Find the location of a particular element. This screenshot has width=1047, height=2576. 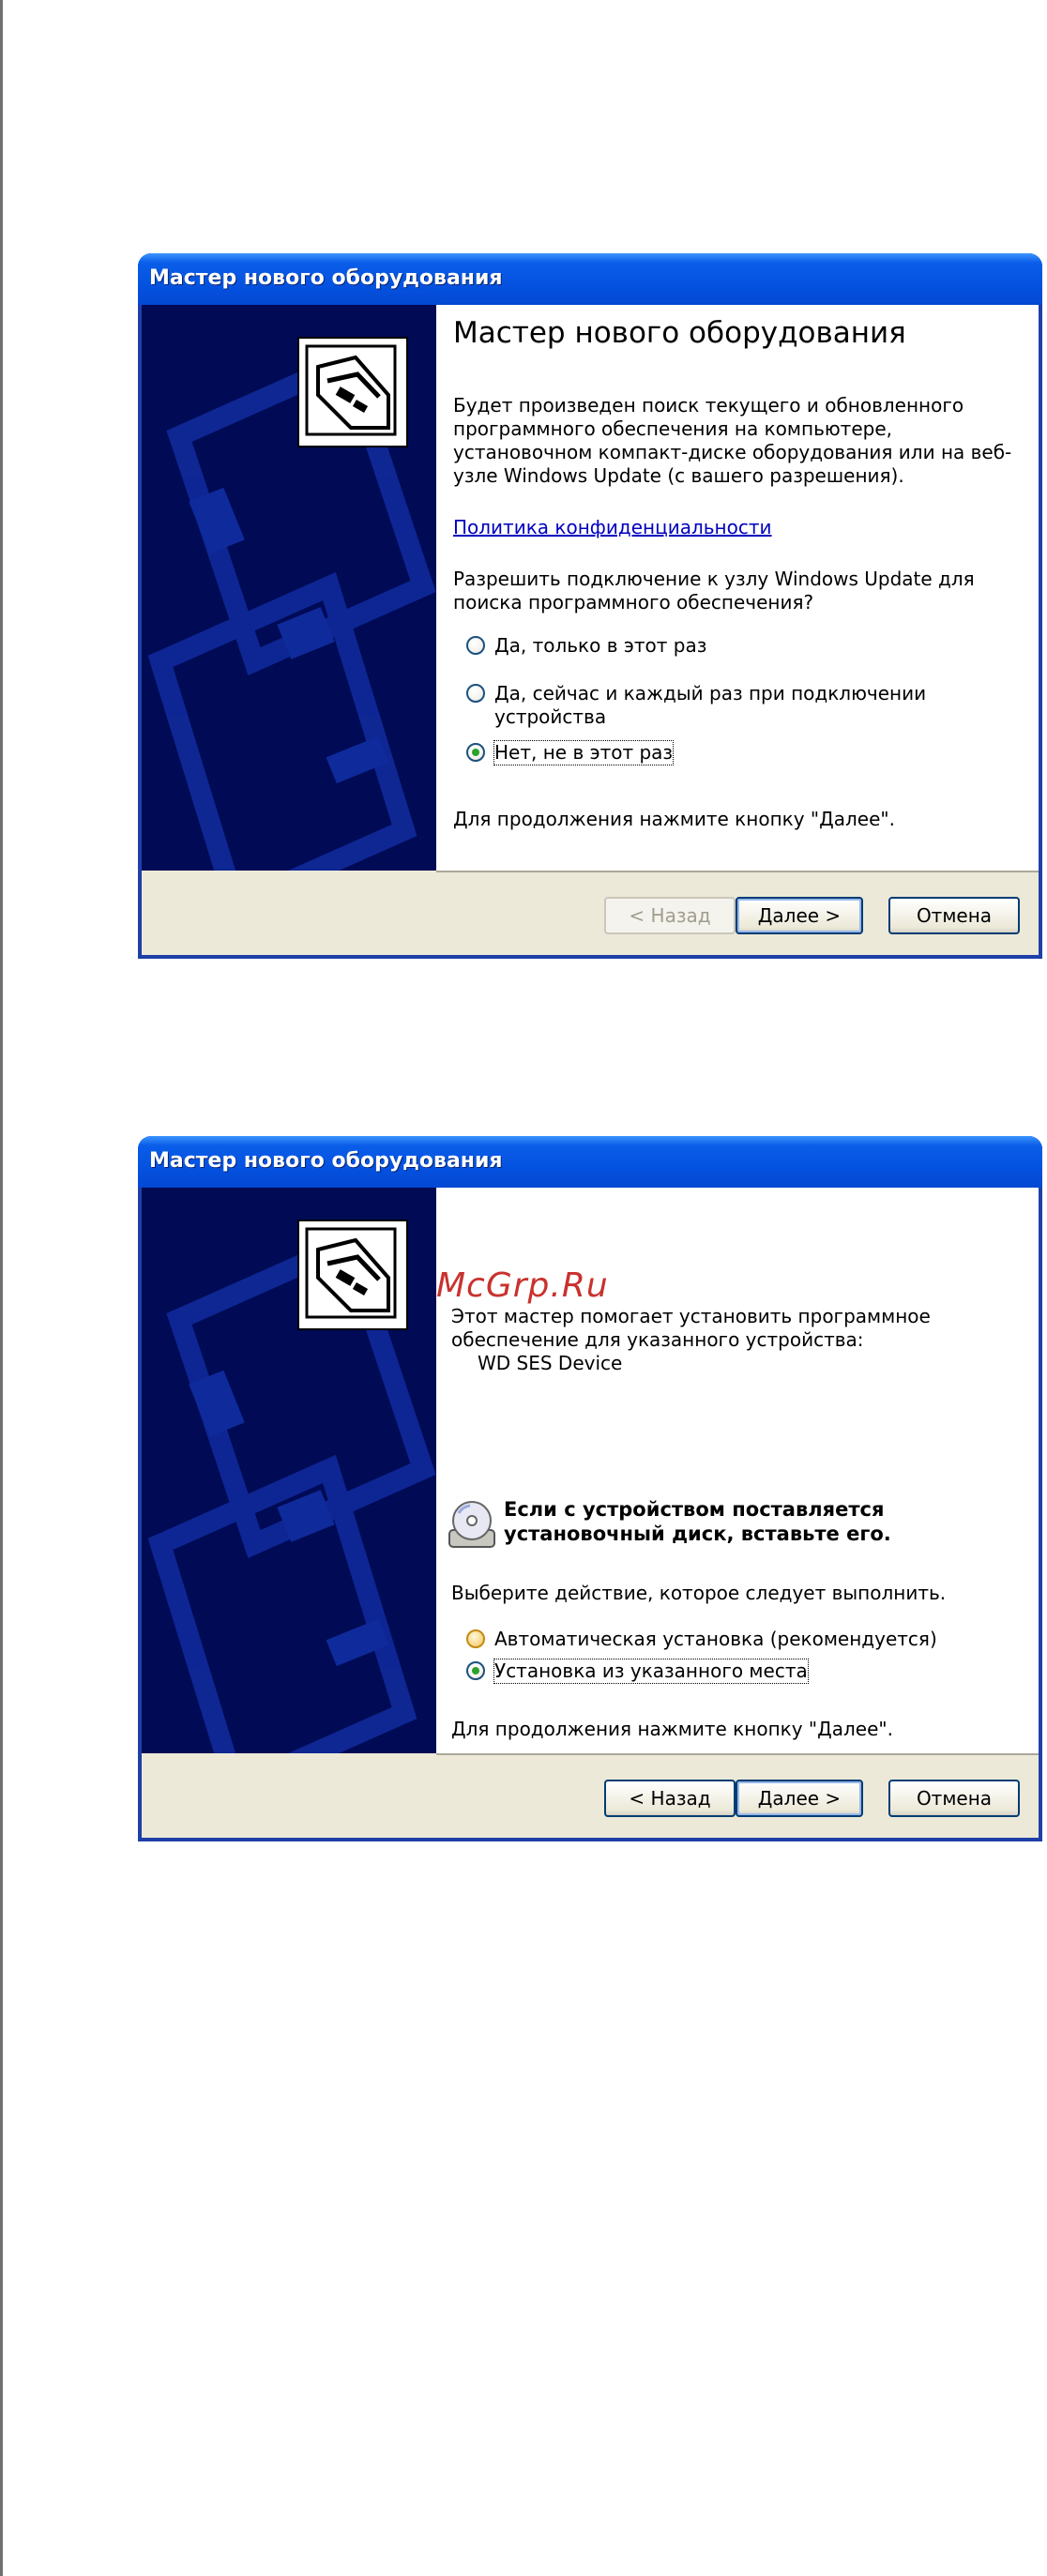

cd-disc-icon is located at coordinates (472, 1525).